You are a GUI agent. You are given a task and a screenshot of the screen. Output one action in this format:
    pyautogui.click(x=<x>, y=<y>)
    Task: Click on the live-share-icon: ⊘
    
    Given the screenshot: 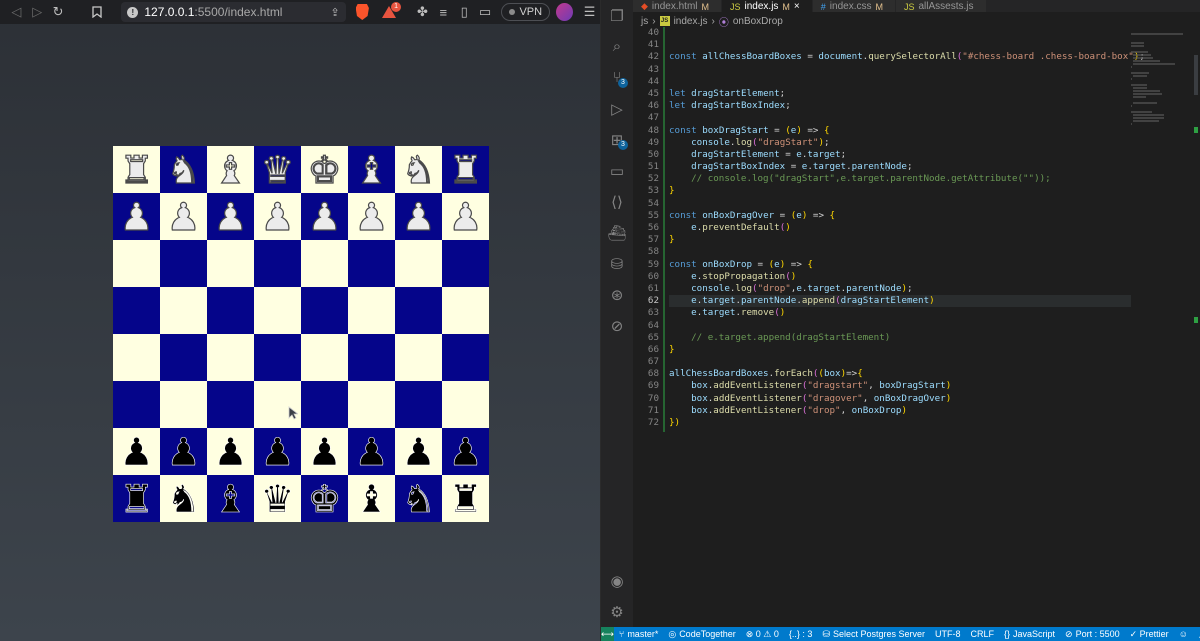 What is the action you would take?
    pyautogui.click(x=617, y=325)
    